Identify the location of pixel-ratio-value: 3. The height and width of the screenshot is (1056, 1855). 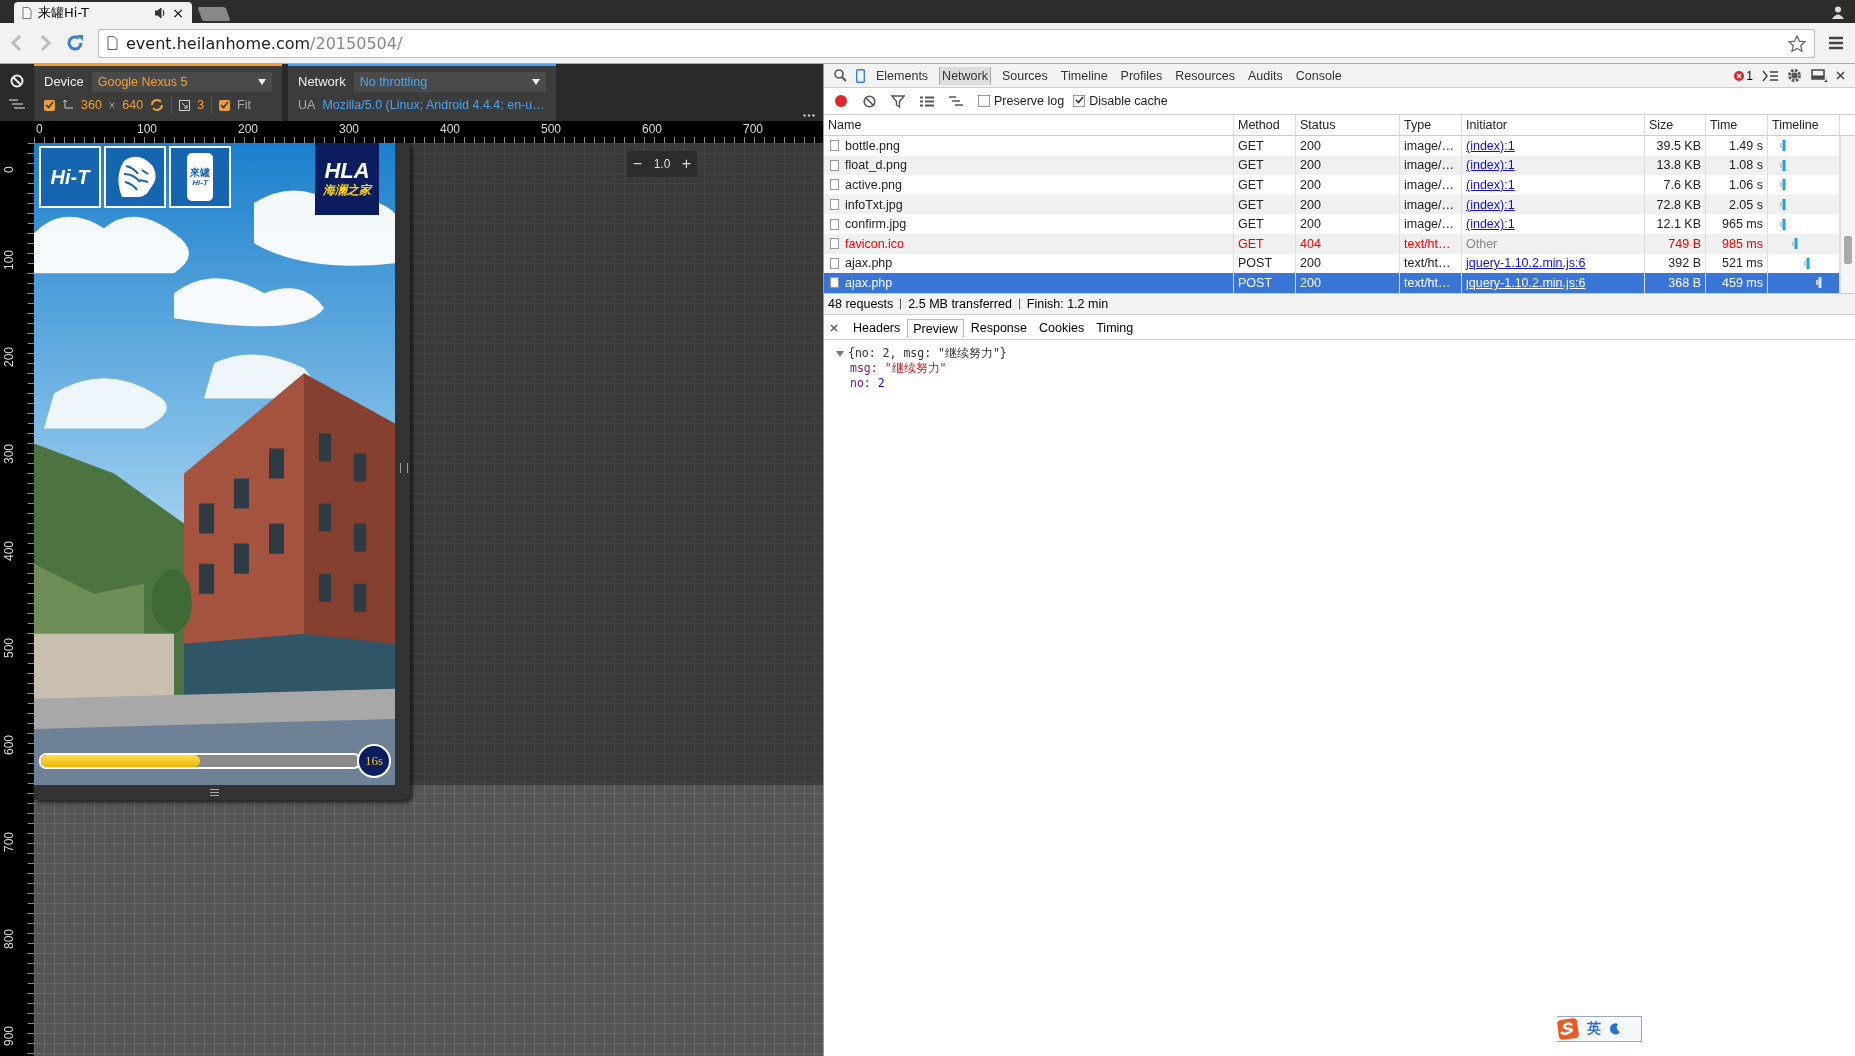
(201, 105).